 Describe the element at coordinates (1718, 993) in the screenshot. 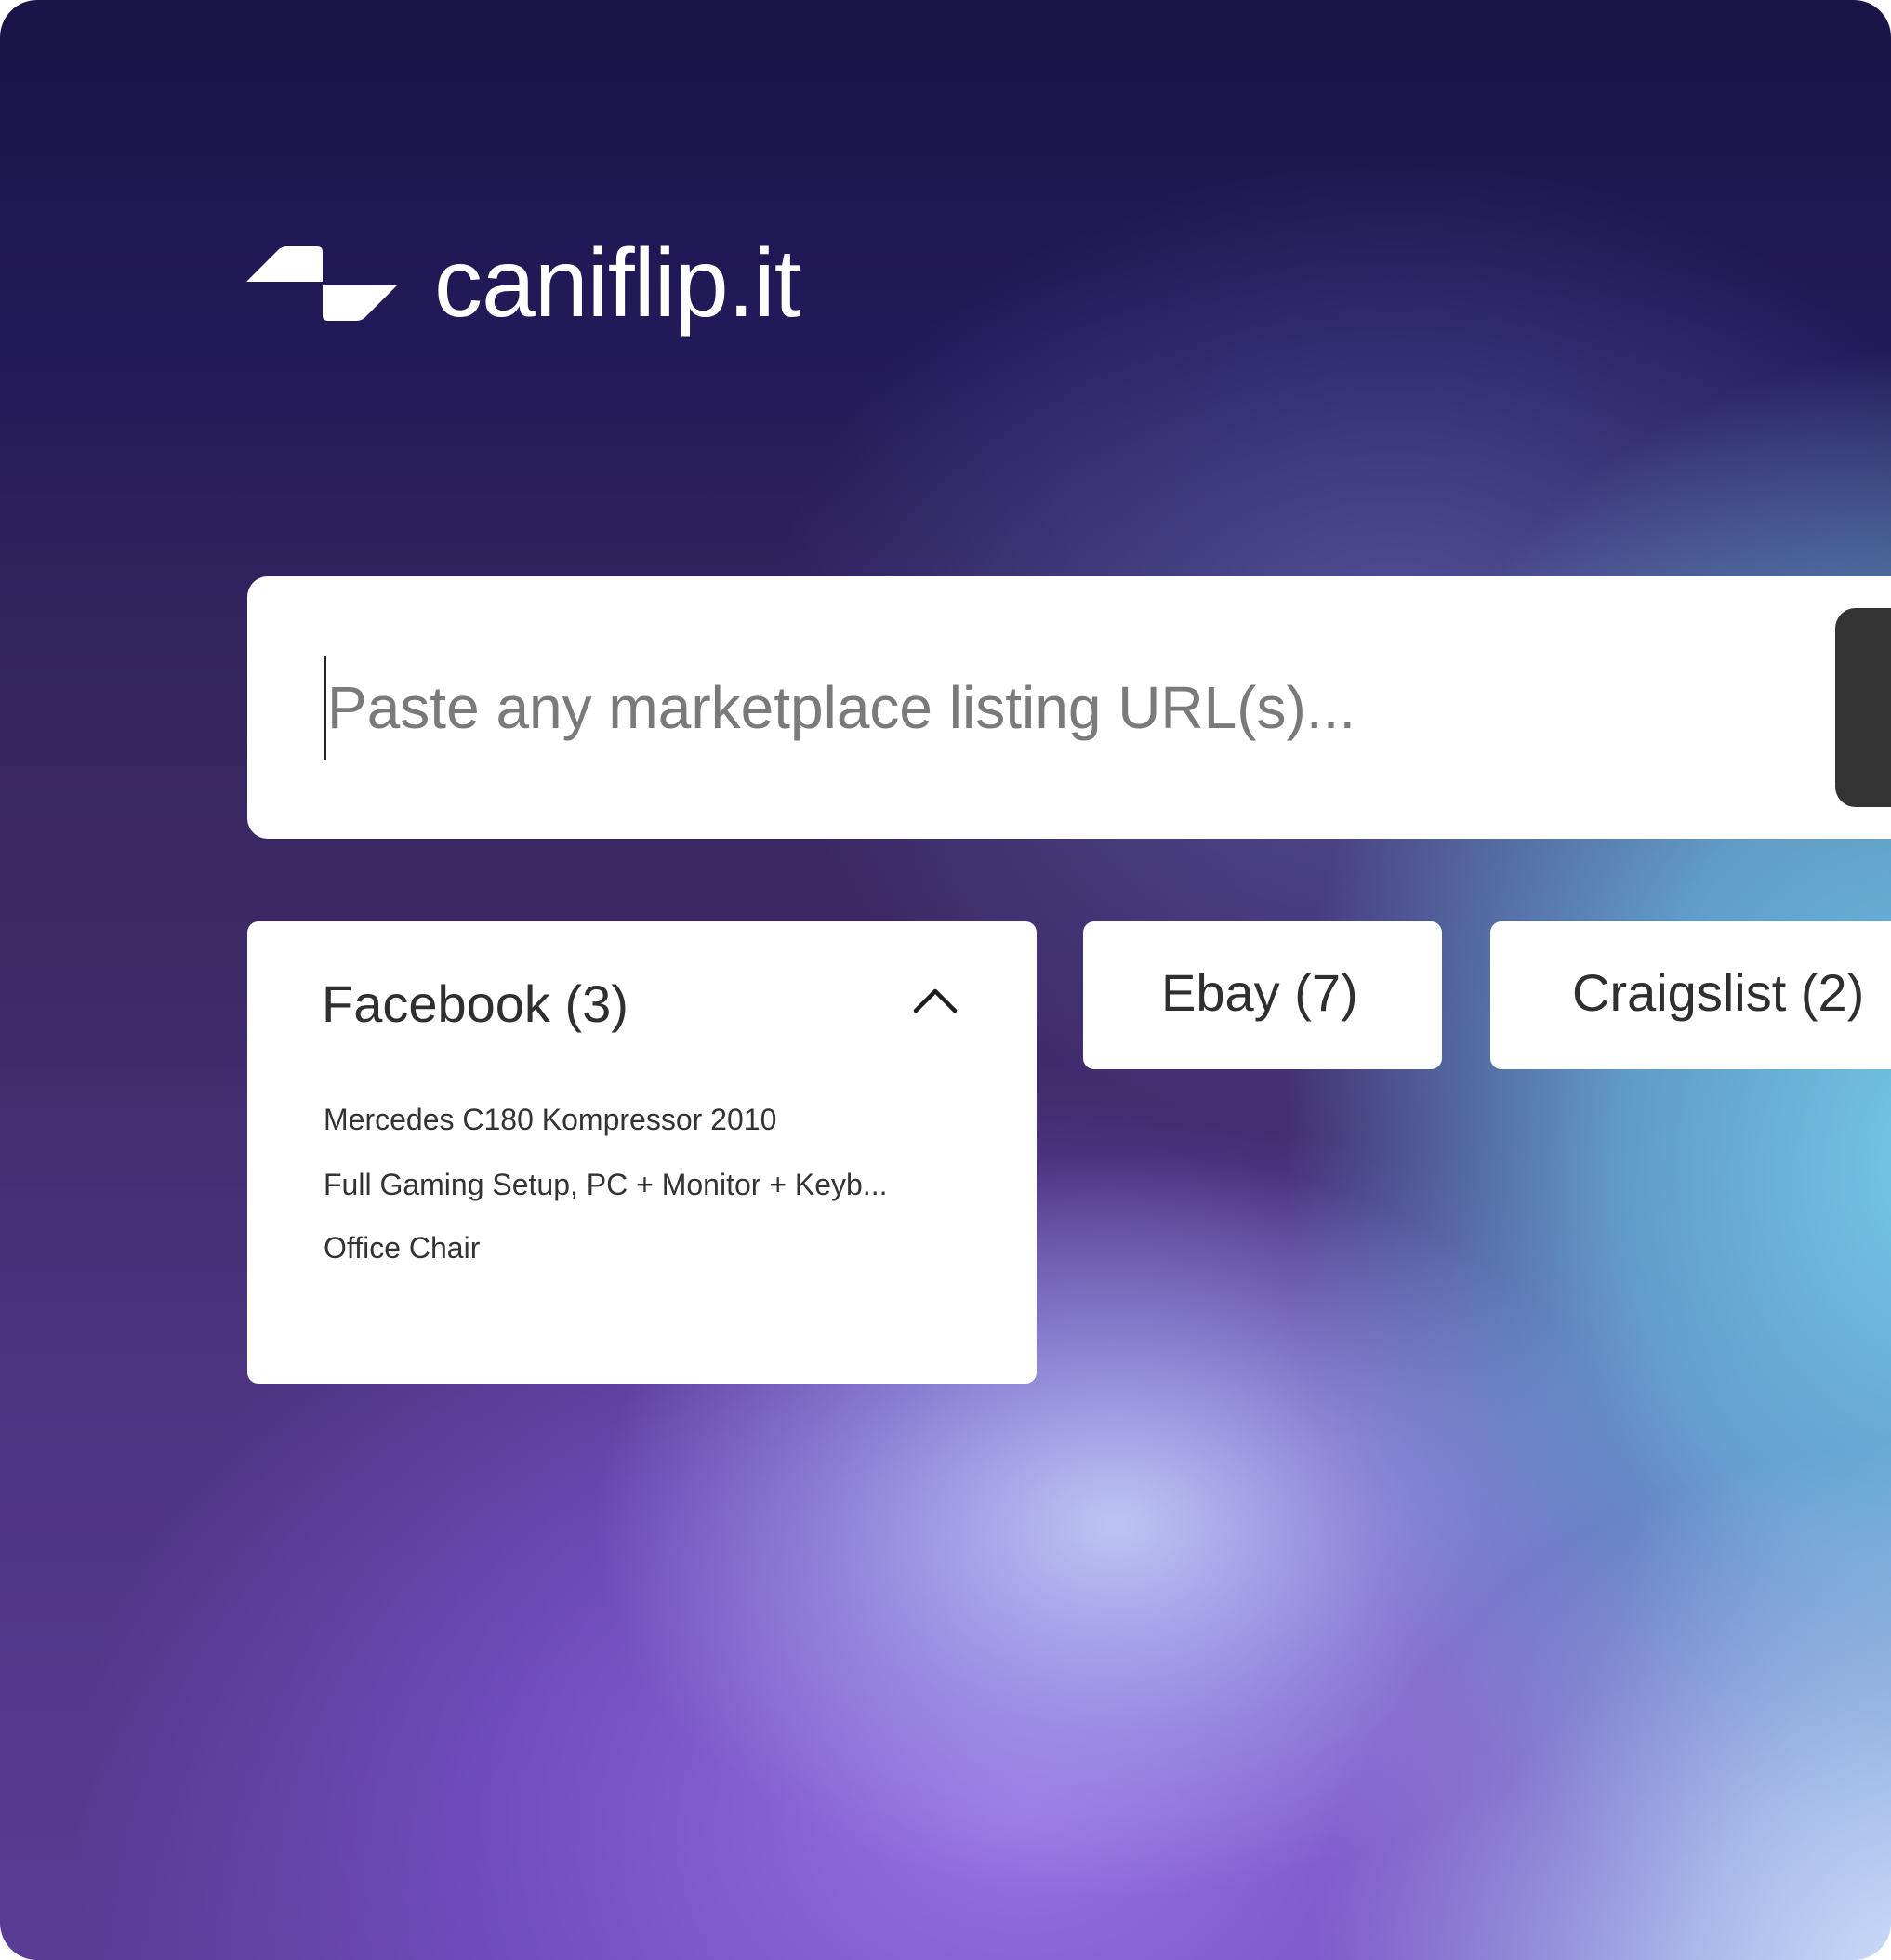

I see `craigslist-label: Craigslist (2)` at that location.